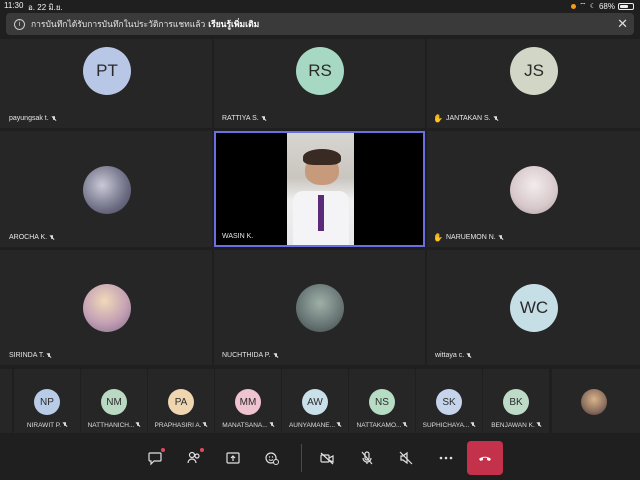  I want to click on avatar: NS, so click(382, 402).